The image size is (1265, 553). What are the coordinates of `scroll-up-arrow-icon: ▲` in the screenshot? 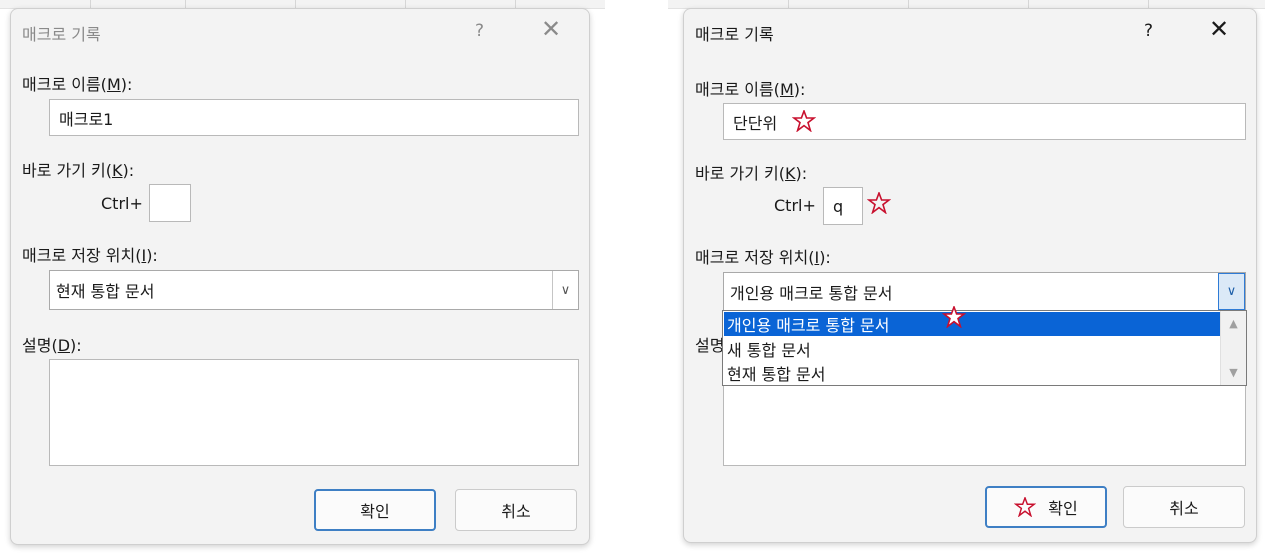 It's located at (1233, 323).